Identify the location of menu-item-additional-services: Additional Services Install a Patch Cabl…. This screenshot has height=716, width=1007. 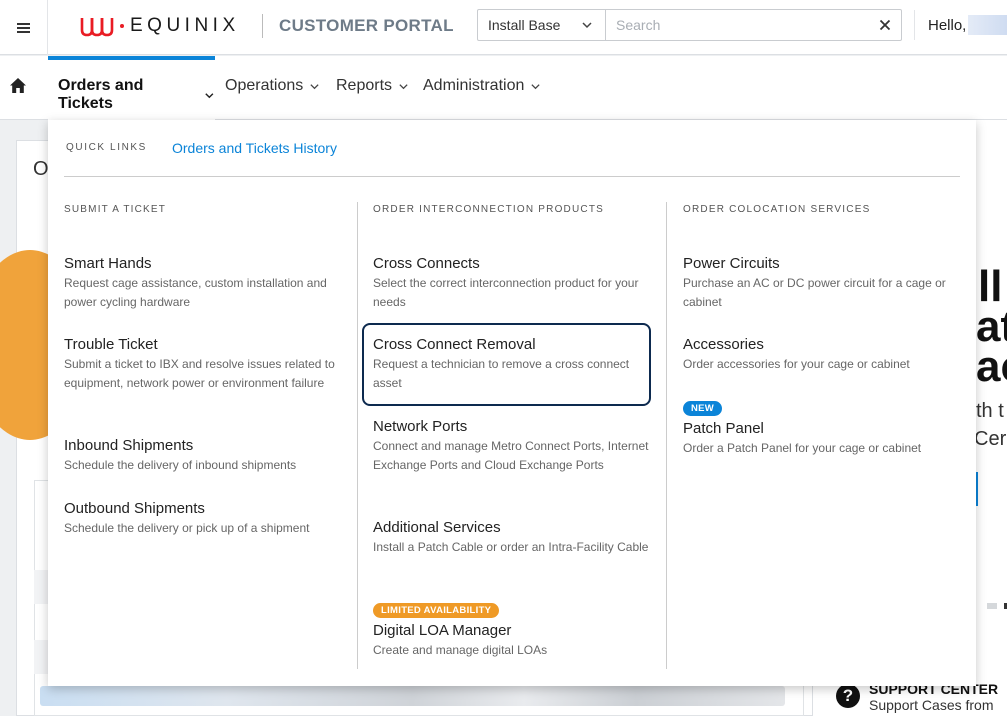
(515, 538).